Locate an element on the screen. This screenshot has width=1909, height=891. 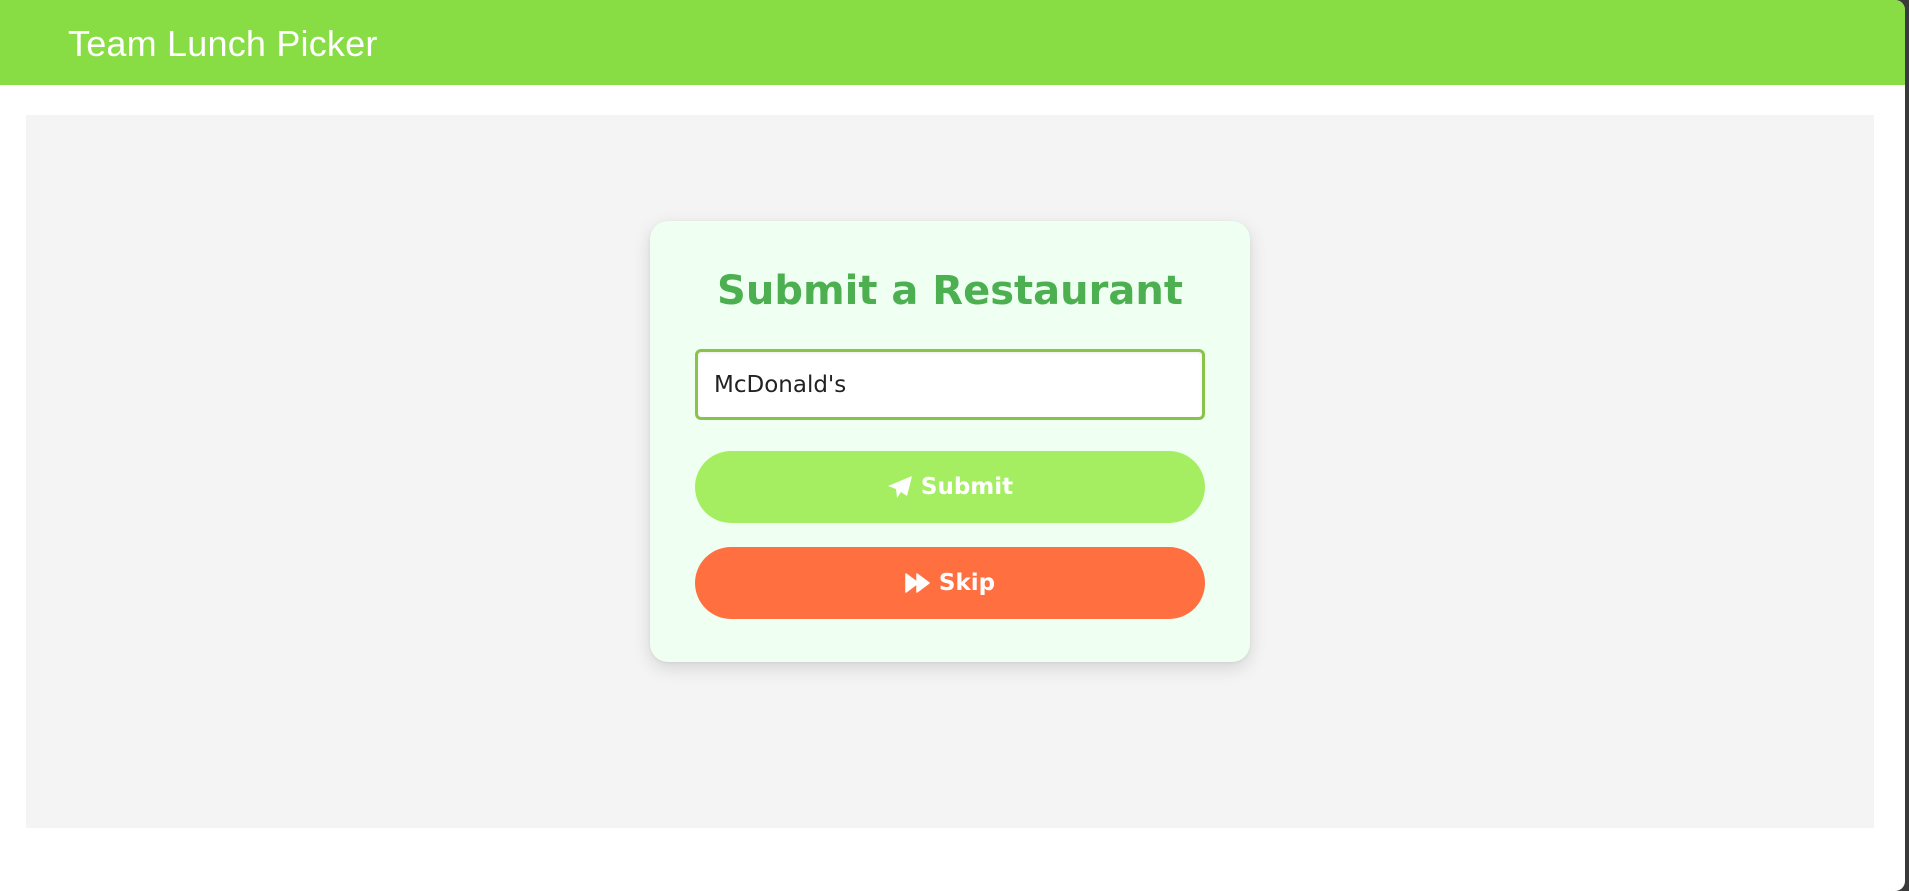
skip-button-label: Skip is located at coordinates (967, 583).